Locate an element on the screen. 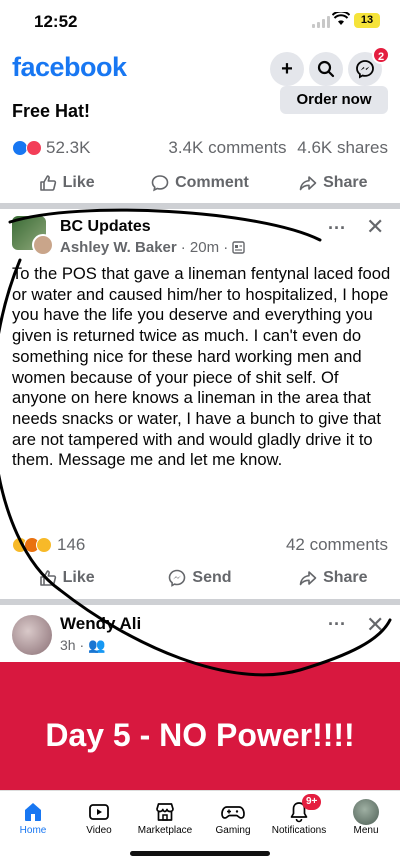 The image size is (400, 865). comment-button: Comment is located at coordinates (199, 183).